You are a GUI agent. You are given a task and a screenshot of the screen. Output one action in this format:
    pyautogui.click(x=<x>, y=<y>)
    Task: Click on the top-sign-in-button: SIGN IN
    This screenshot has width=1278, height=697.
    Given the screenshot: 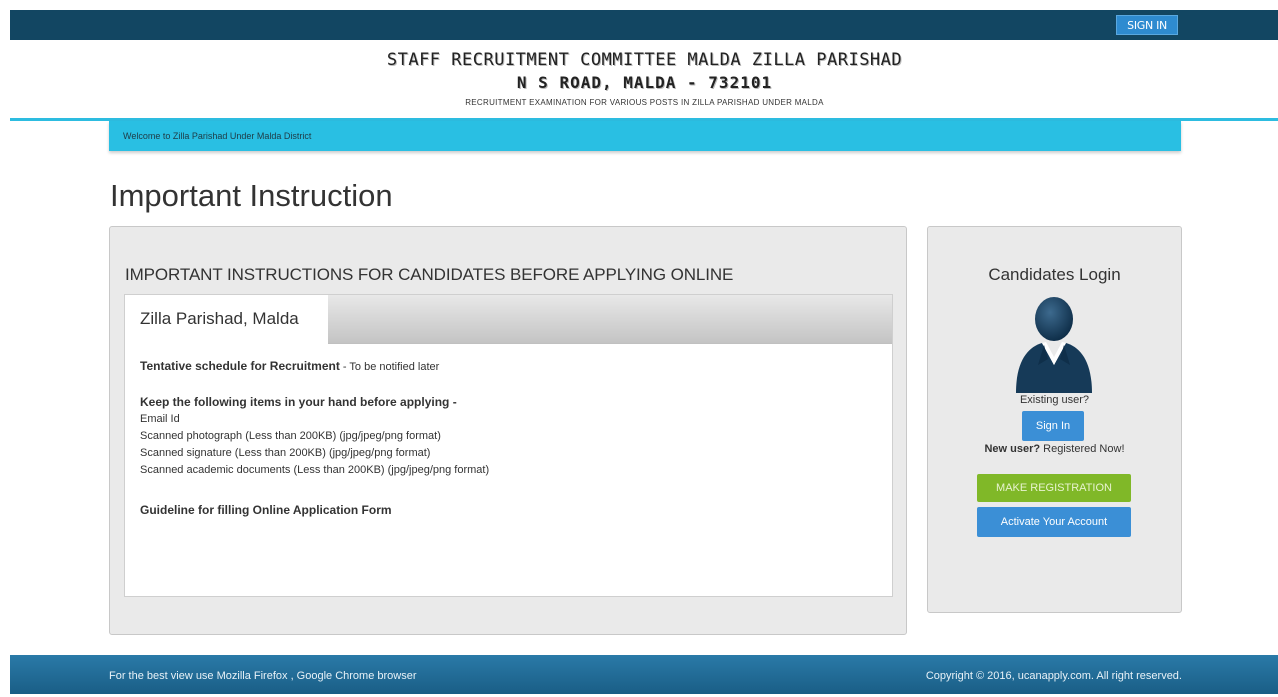 What is the action you would take?
    pyautogui.click(x=1147, y=25)
    